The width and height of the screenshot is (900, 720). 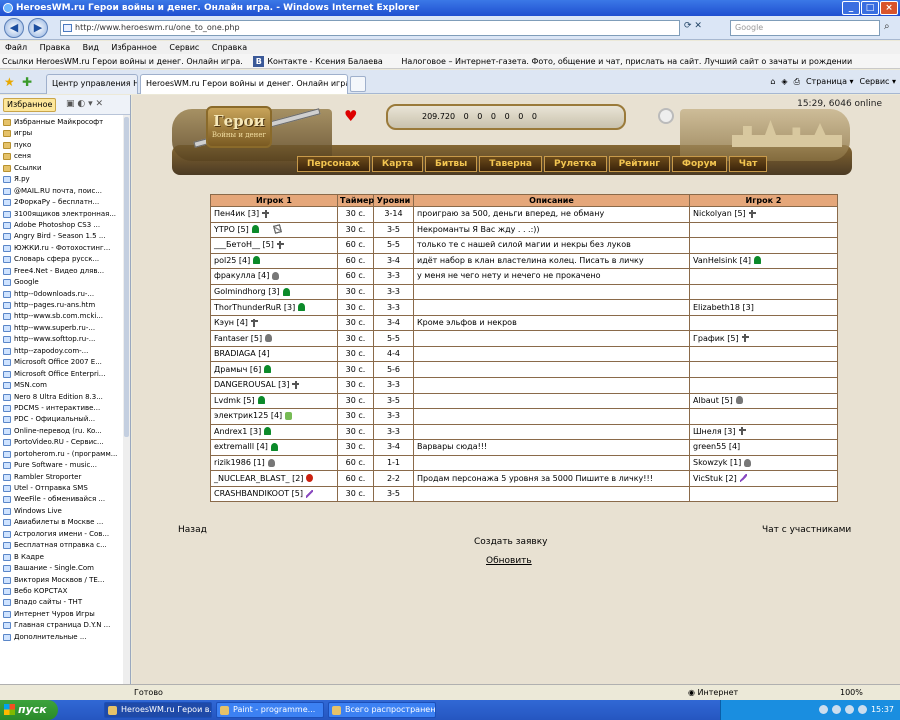 What do you see at coordinates (27, 82) in the screenshot?
I see `add-favorite-icon: ✚` at bounding box center [27, 82].